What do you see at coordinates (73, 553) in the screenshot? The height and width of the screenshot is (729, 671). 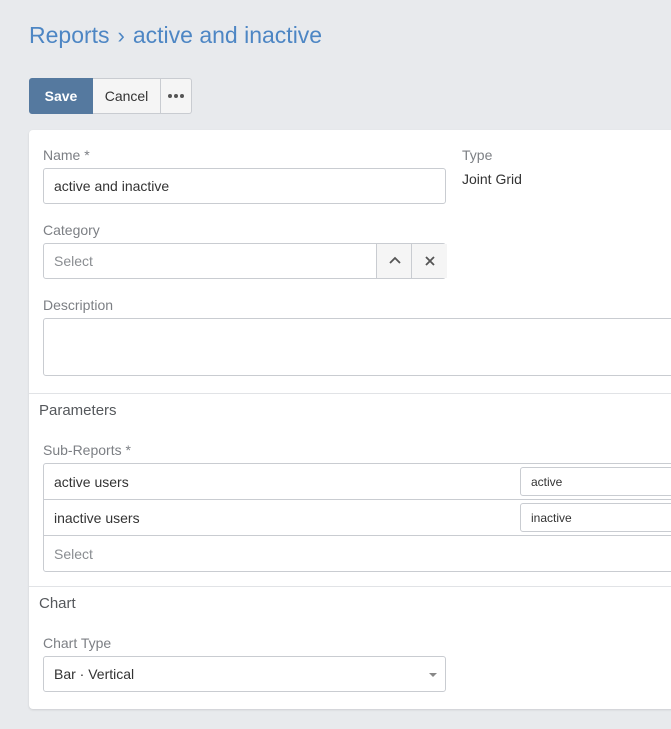 I see `subreport-select-placeholder: Select` at bounding box center [73, 553].